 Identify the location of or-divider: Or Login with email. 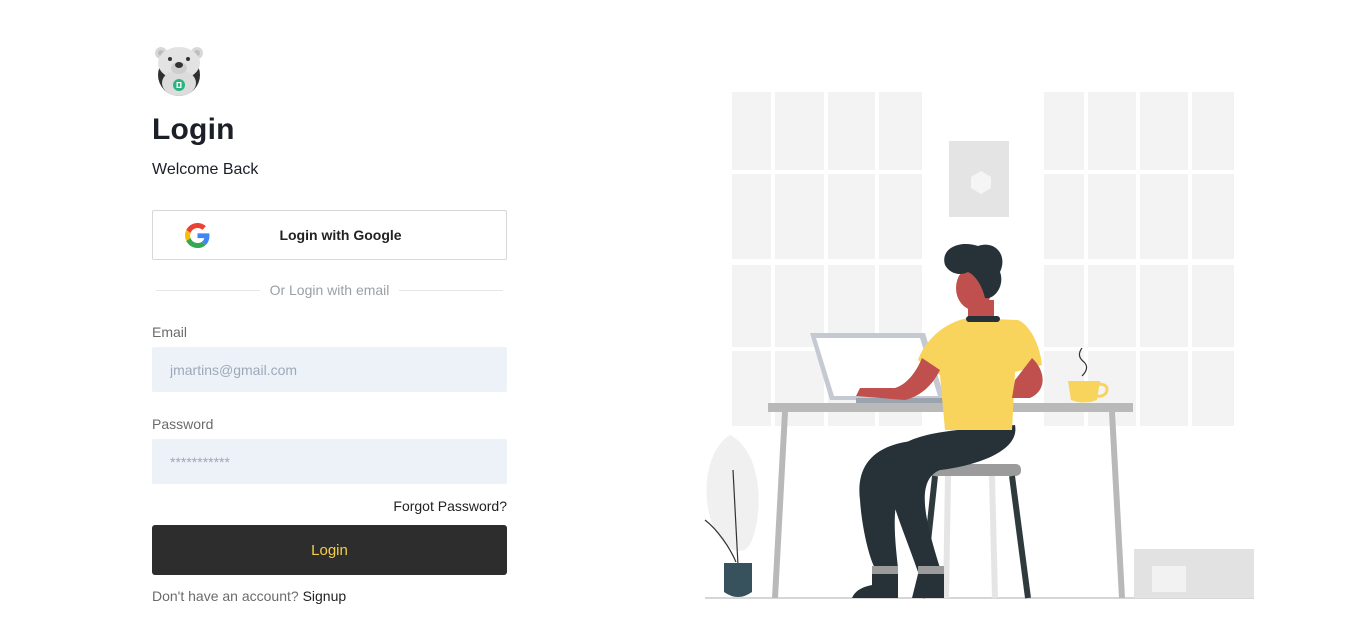
(329, 290).